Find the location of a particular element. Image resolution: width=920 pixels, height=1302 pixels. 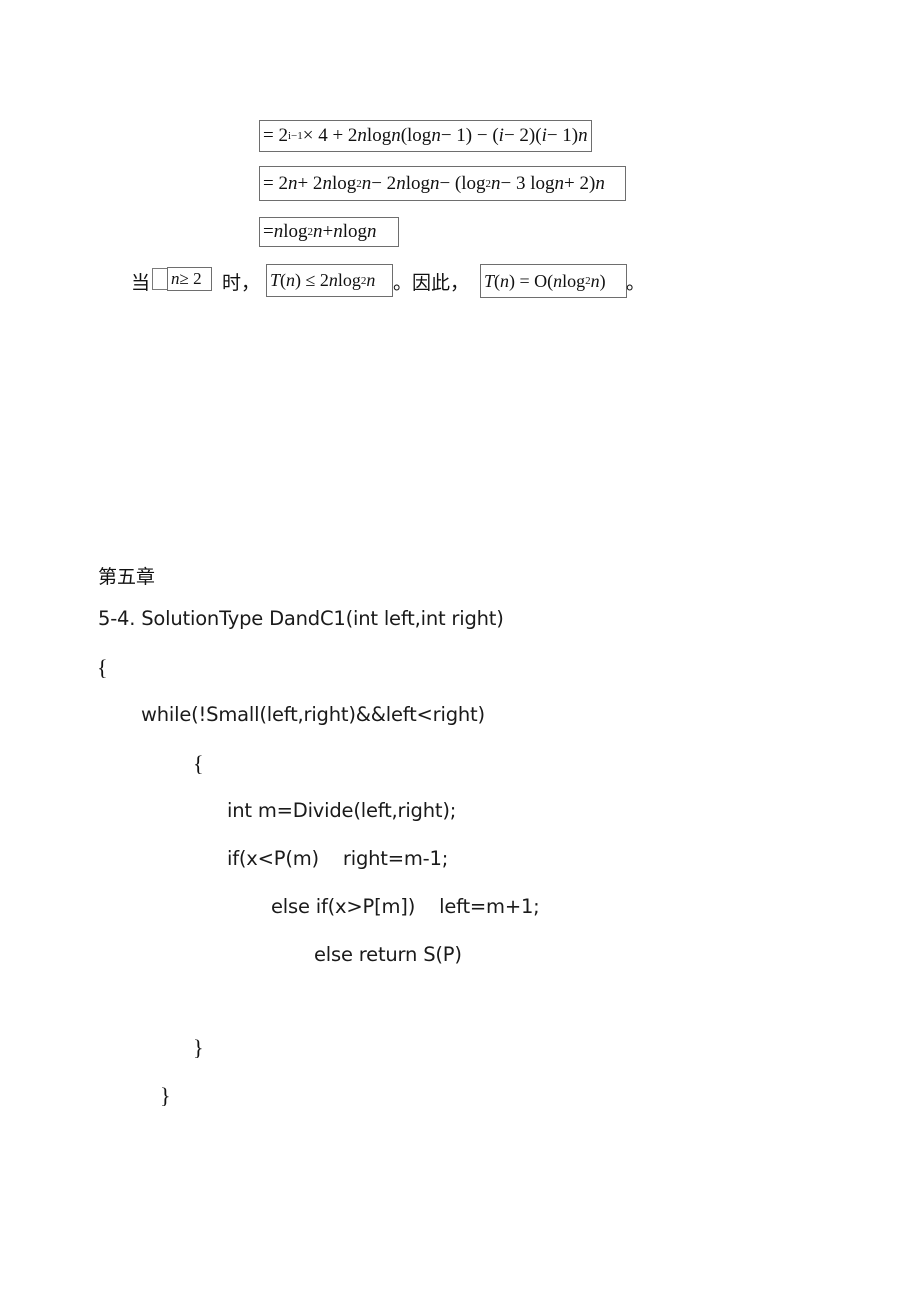

bound-formula: T(n) ≤ 2n log 2 n is located at coordinates (329, 280).